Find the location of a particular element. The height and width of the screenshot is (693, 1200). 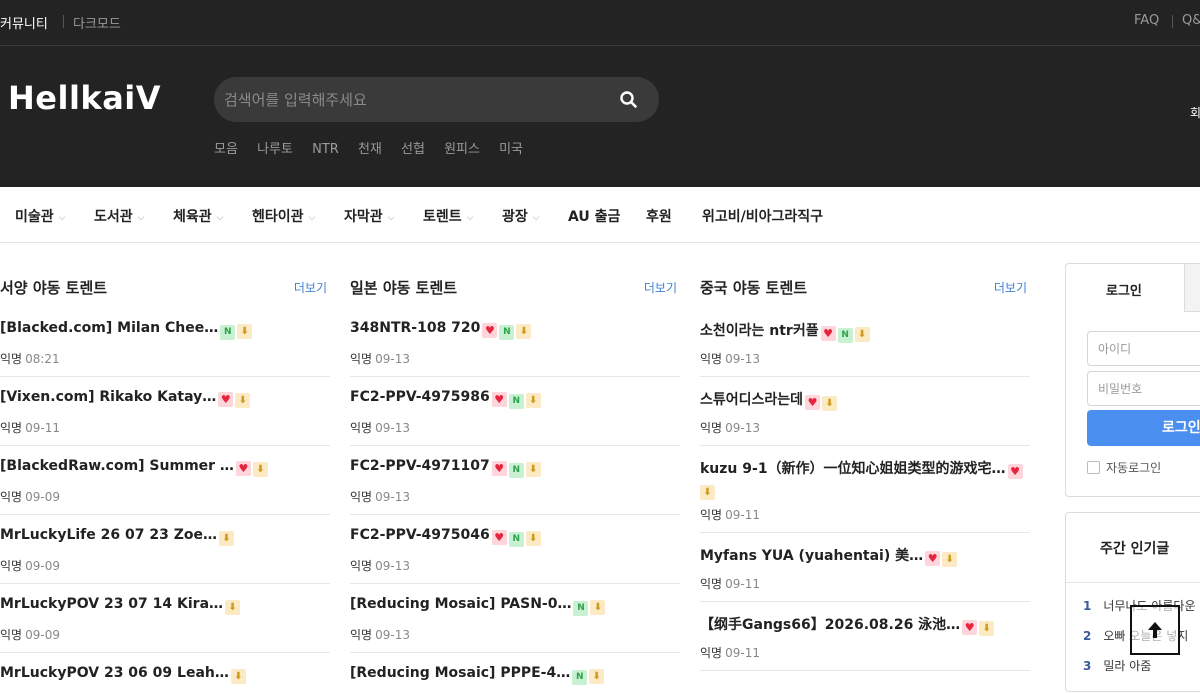

list-item: FC2-PPV-4971107 ♥ N ⬇ 익명 09-13 is located at coordinates (515, 480).